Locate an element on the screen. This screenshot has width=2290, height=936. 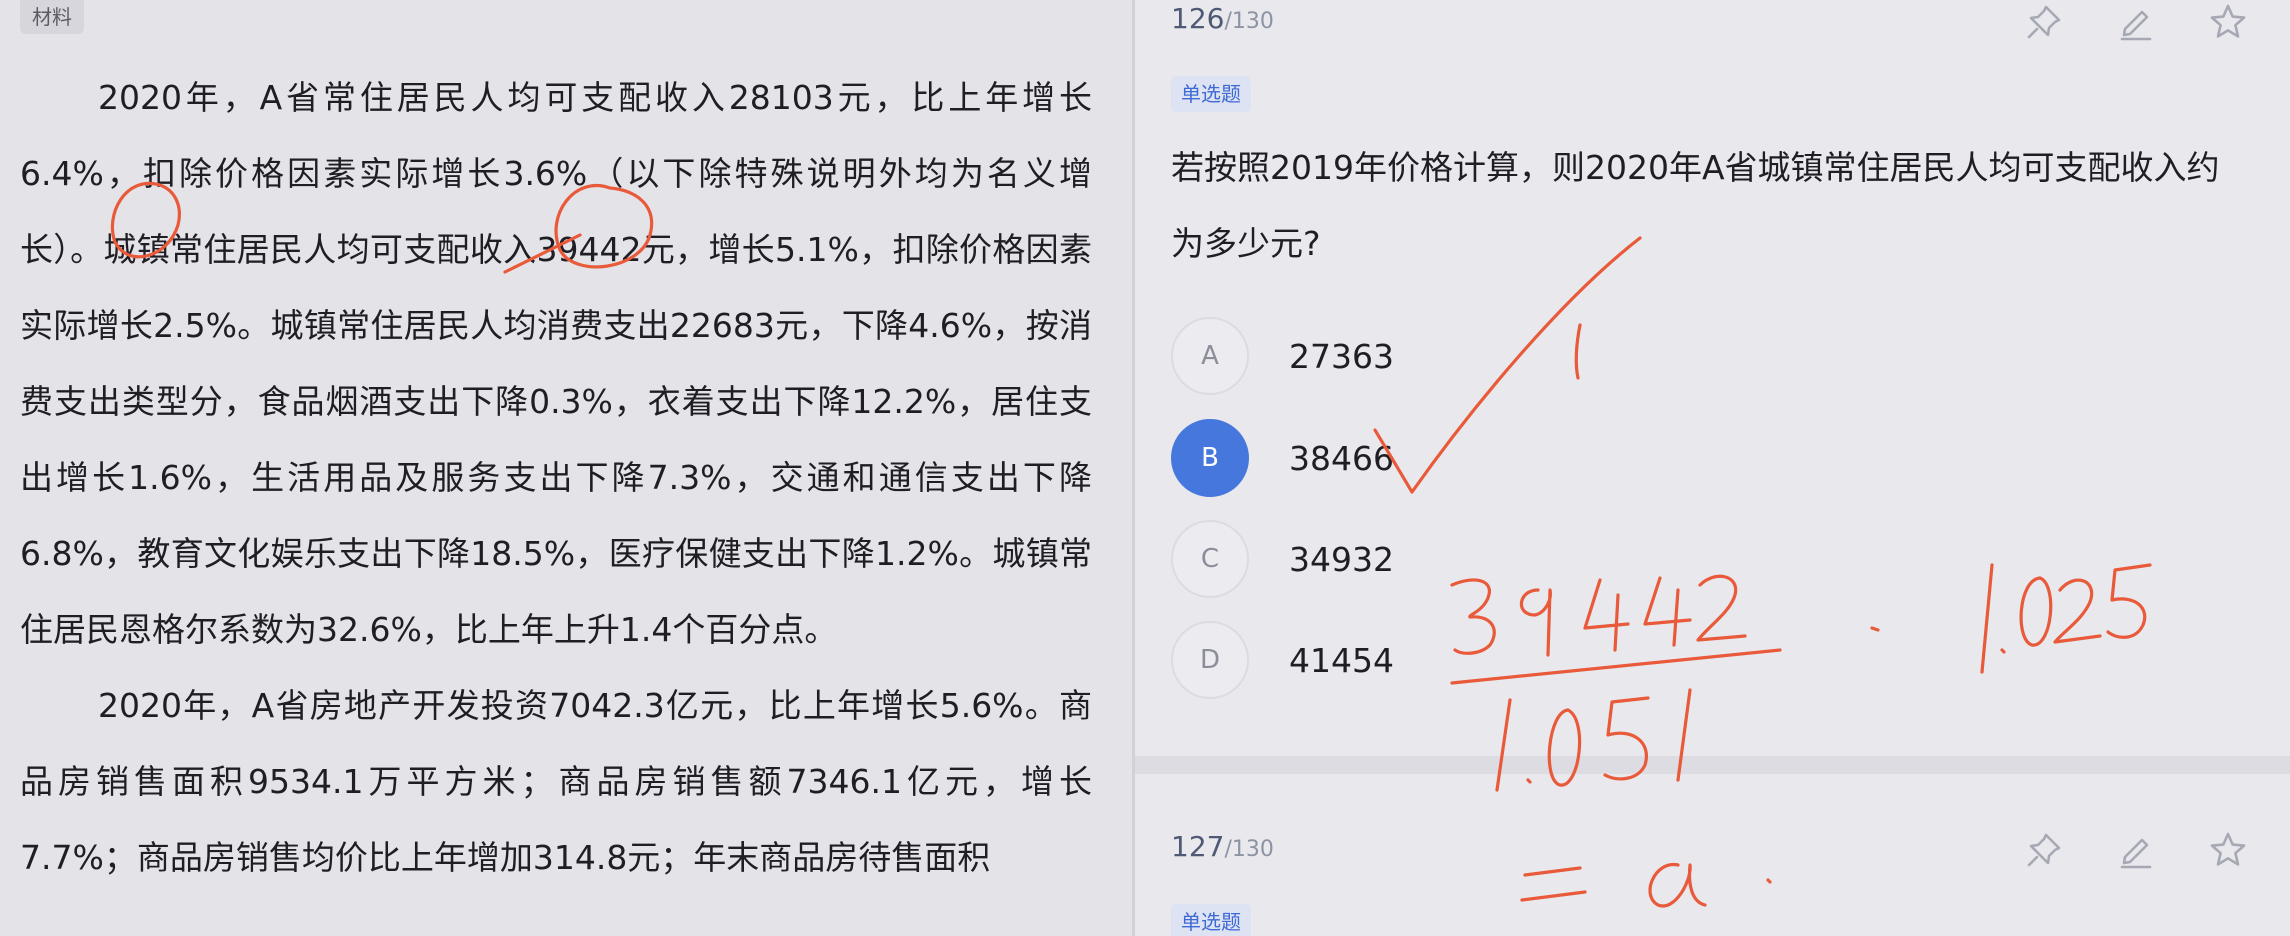
question-counter: 126/130 is located at coordinates (1222, 22).